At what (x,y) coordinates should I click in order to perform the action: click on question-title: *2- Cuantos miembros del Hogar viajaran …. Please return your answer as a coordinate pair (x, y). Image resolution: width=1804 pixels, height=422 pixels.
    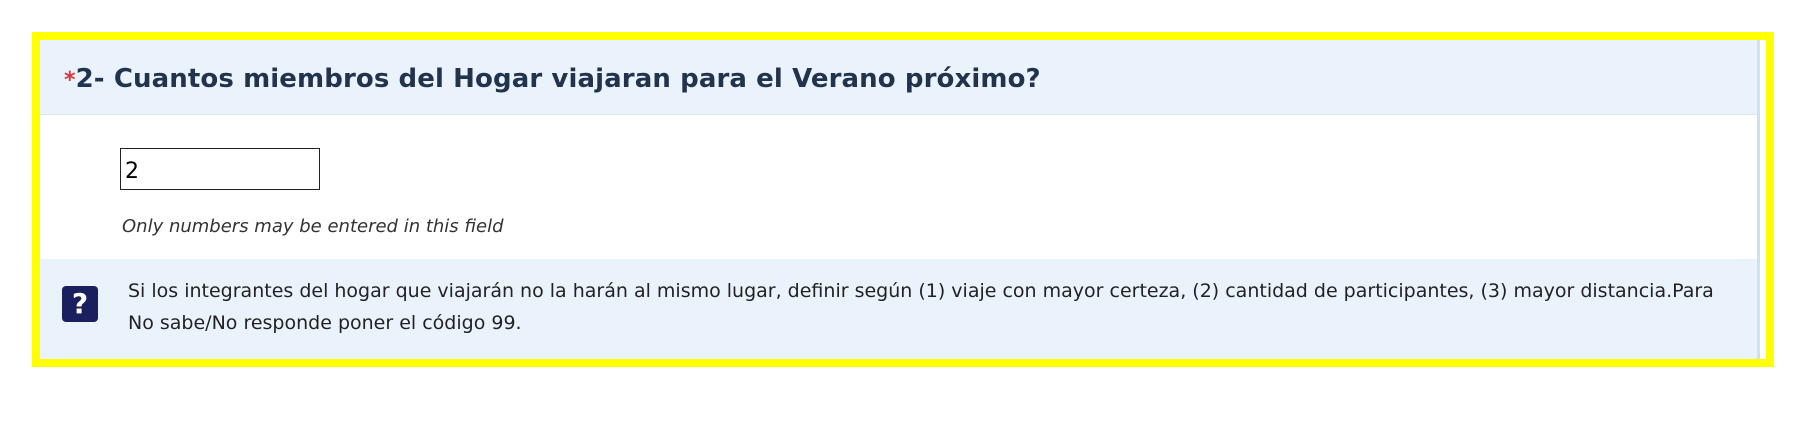
    Looking at the image, I should click on (552, 79).